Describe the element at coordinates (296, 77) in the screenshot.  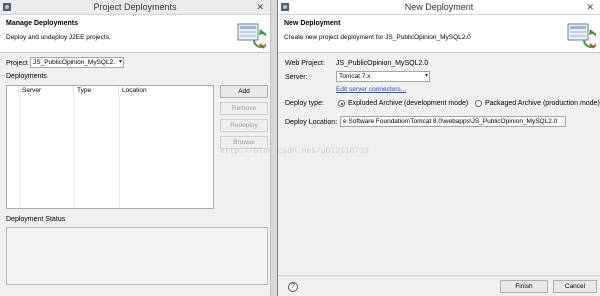
I see `server-label: Server:` at that location.